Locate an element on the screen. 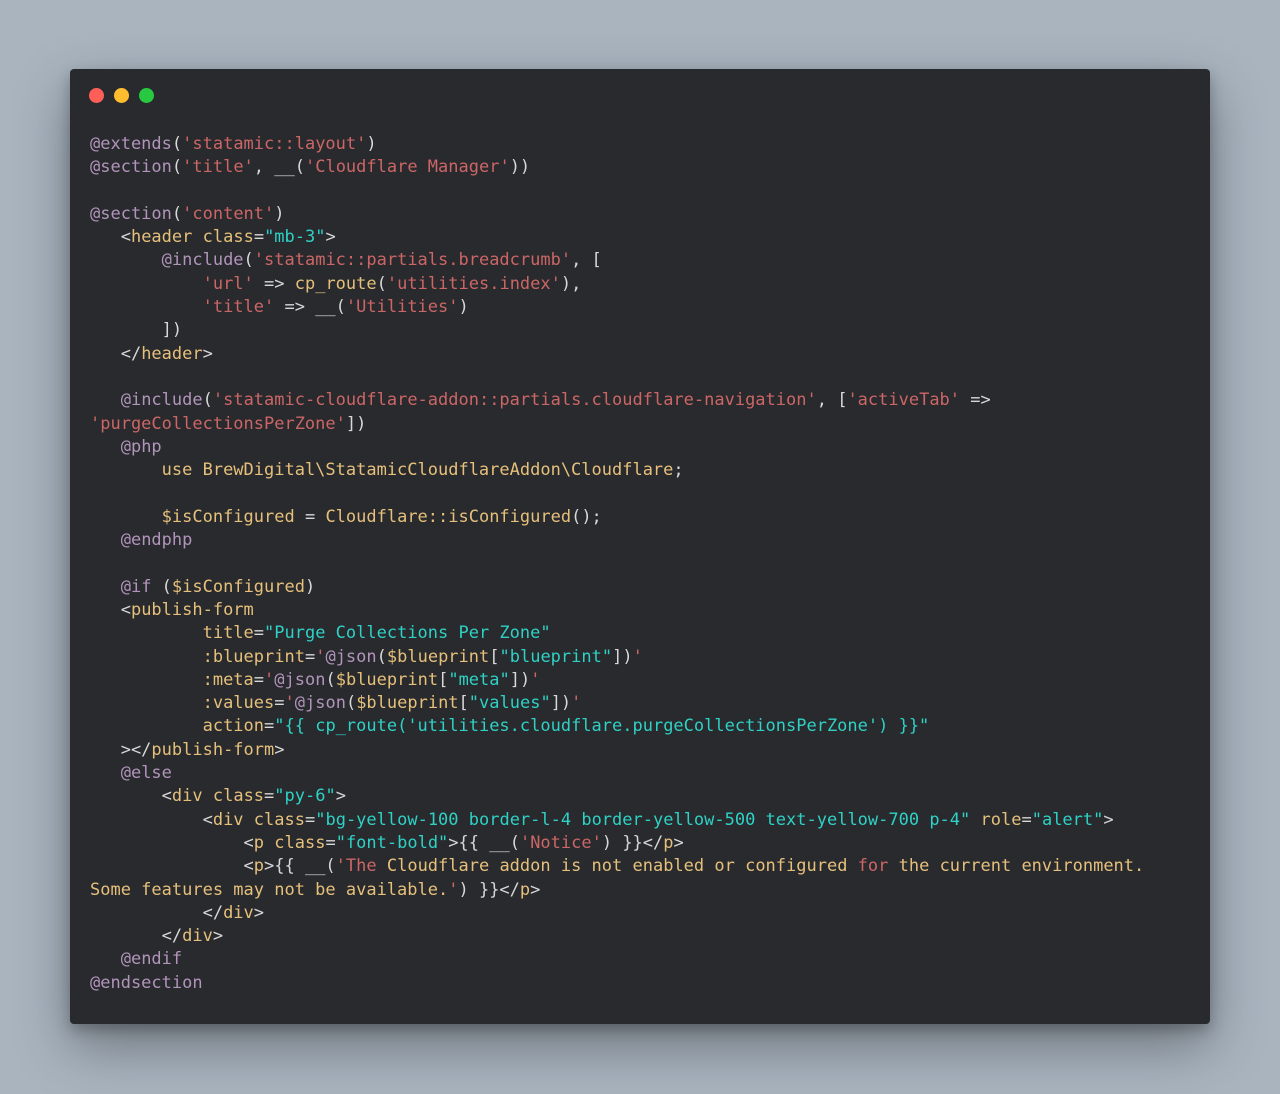 The image size is (1280, 1094). code-line: ]) is located at coordinates (645, 330).